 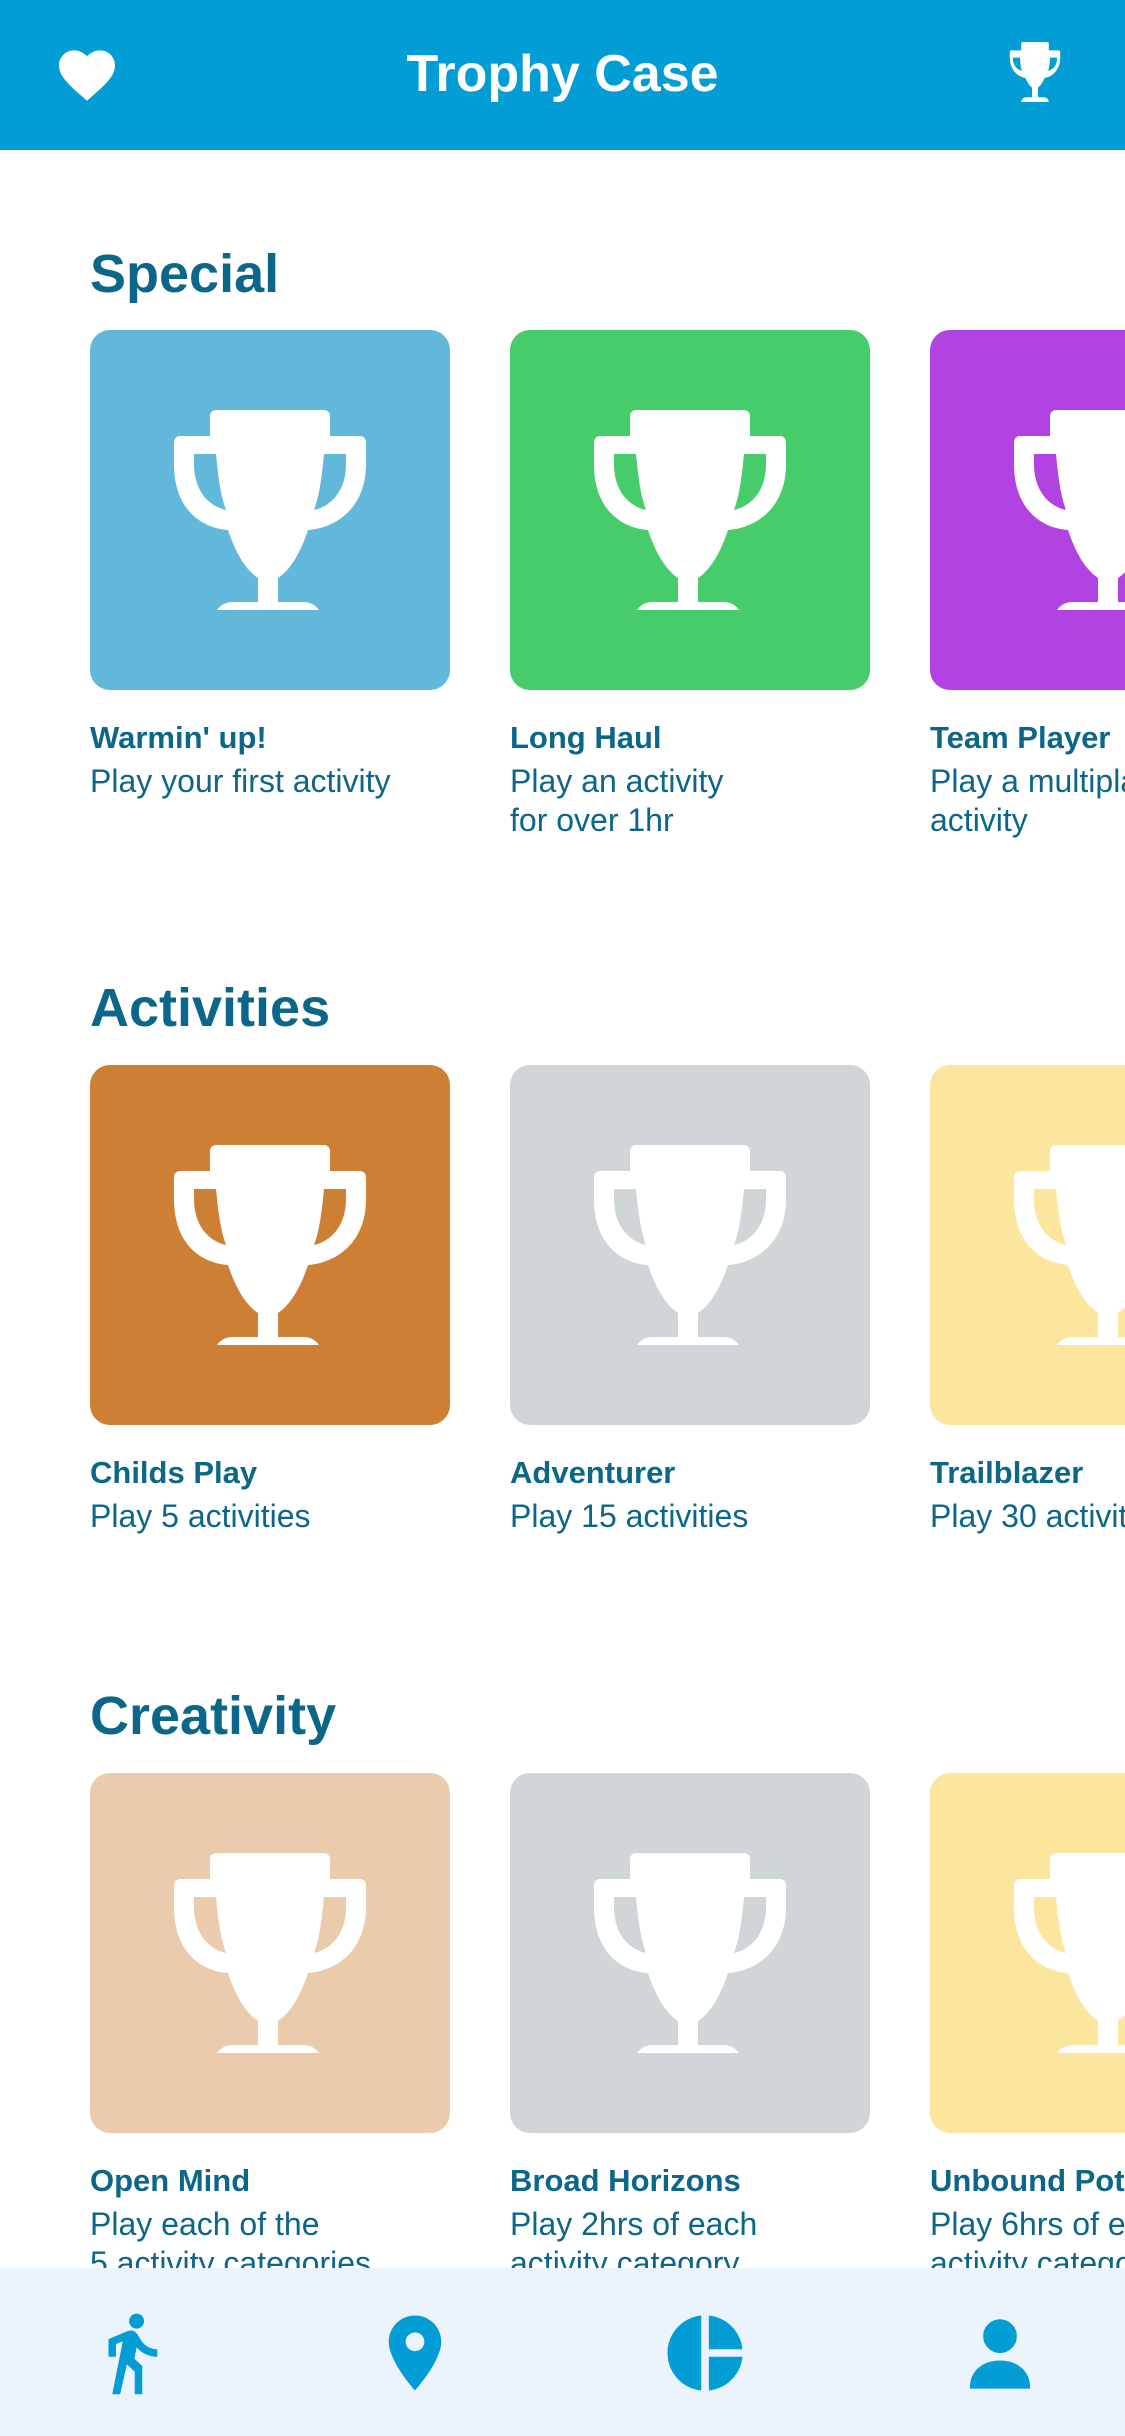 What do you see at coordinates (593, 1472) in the screenshot?
I see `trophy-name: Adventurer` at bounding box center [593, 1472].